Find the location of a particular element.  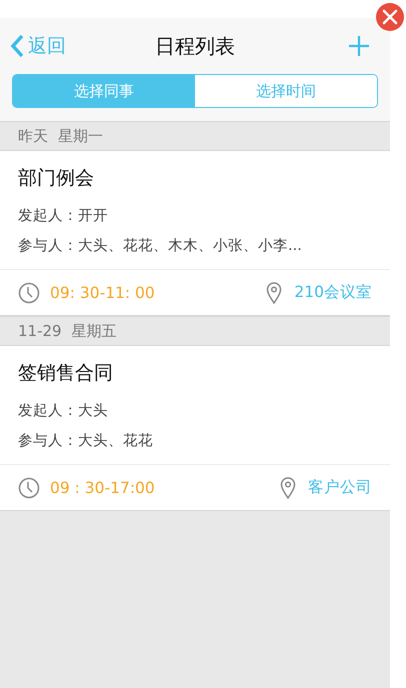

close-icon is located at coordinates (390, 17).